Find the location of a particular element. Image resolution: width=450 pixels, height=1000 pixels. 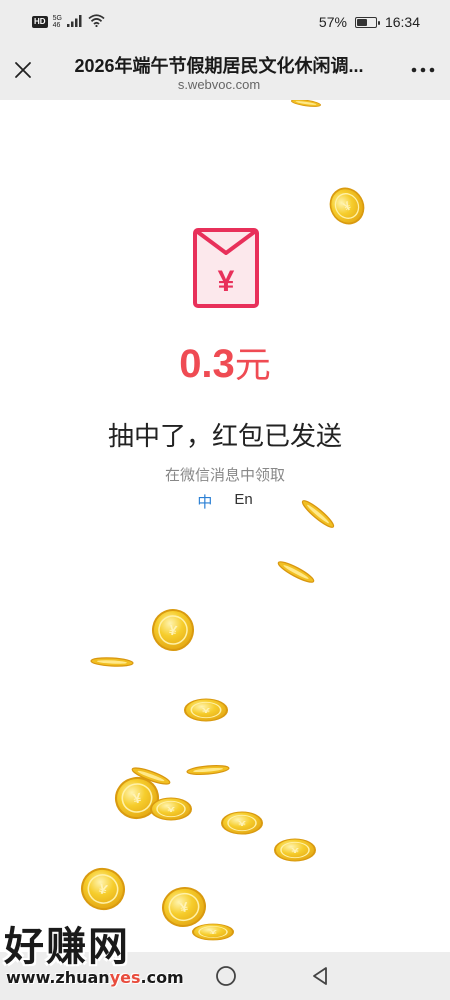

status-right: 57% 16:34 is located at coordinates (369, 22).